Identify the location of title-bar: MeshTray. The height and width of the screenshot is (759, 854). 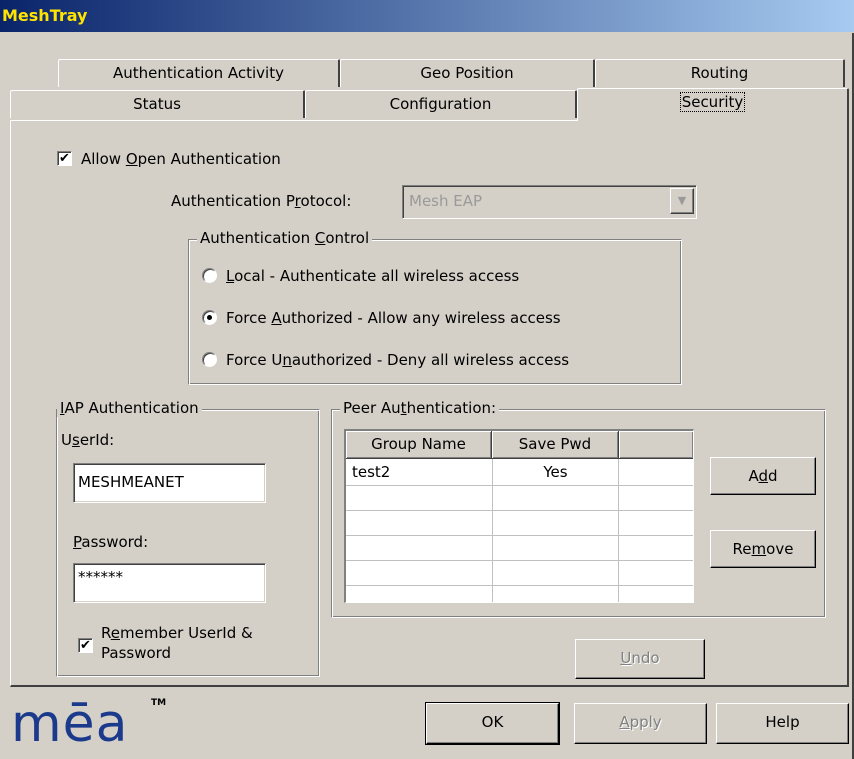
(427, 16).